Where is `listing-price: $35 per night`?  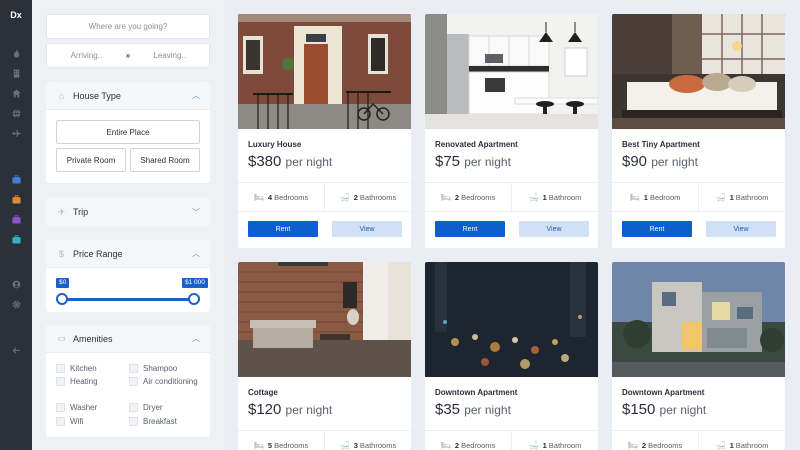
listing-price: $35 per night is located at coordinates (473, 409).